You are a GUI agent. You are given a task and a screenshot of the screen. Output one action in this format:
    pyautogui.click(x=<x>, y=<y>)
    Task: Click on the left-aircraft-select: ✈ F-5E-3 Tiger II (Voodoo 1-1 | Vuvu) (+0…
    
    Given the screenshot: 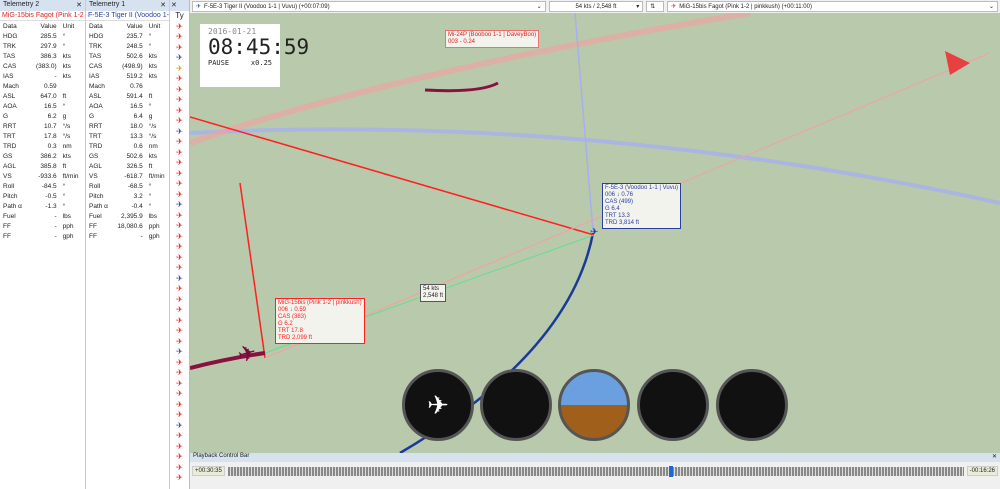 What is the action you would take?
    pyautogui.click(x=369, y=6)
    